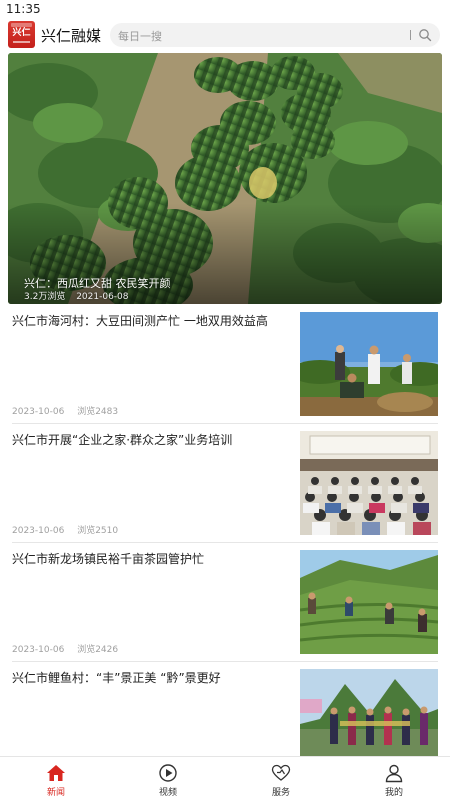 This screenshot has height=800, width=450. Describe the element at coordinates (98, 650) in the screenshot. I see `news-views: 浏览2426` at that location.